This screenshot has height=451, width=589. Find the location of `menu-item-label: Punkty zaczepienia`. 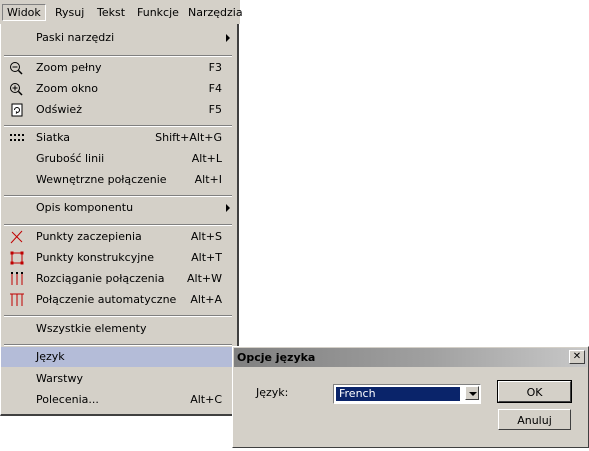

menu-item-label: Punkty zaczepienia is located at coordinates (89, 236).